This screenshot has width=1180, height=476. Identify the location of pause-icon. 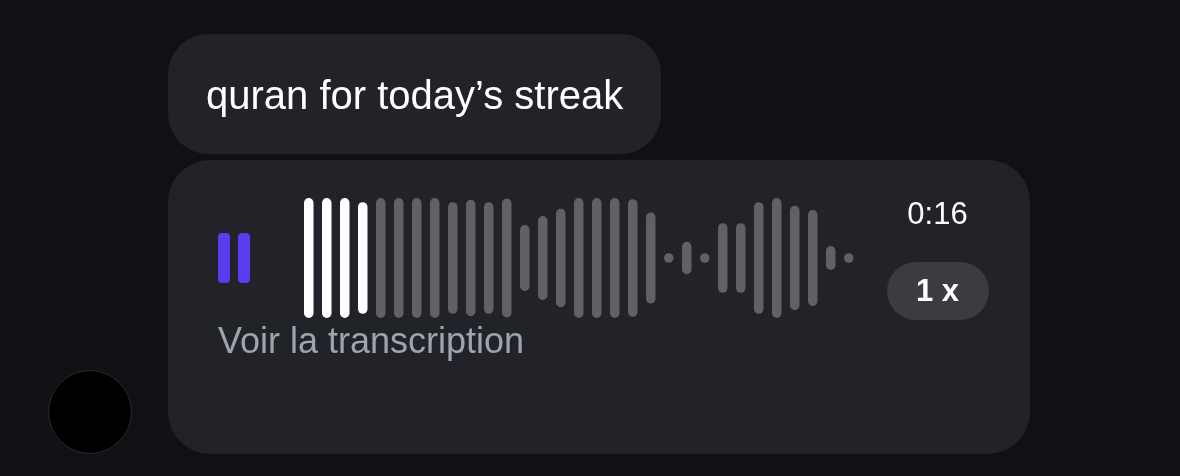
(234, 258).